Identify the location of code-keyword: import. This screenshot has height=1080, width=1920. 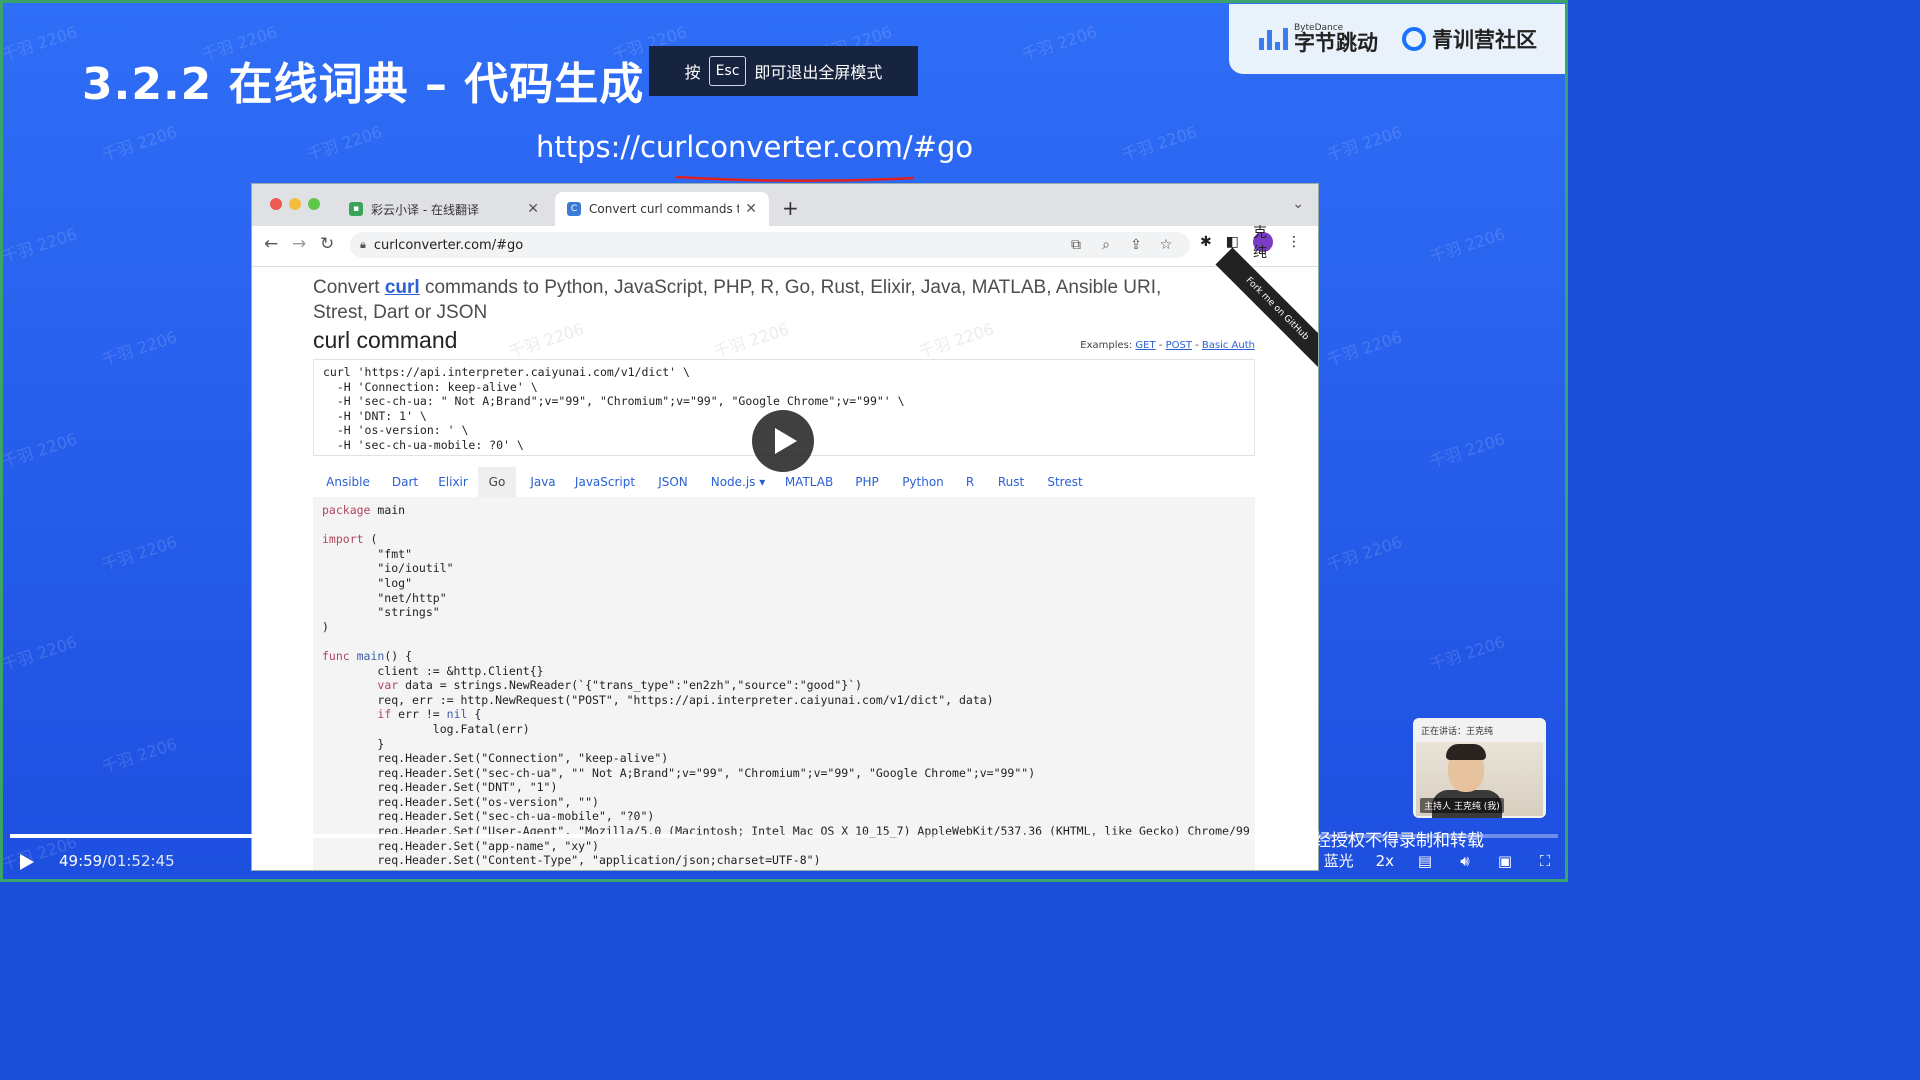
(343, 539).